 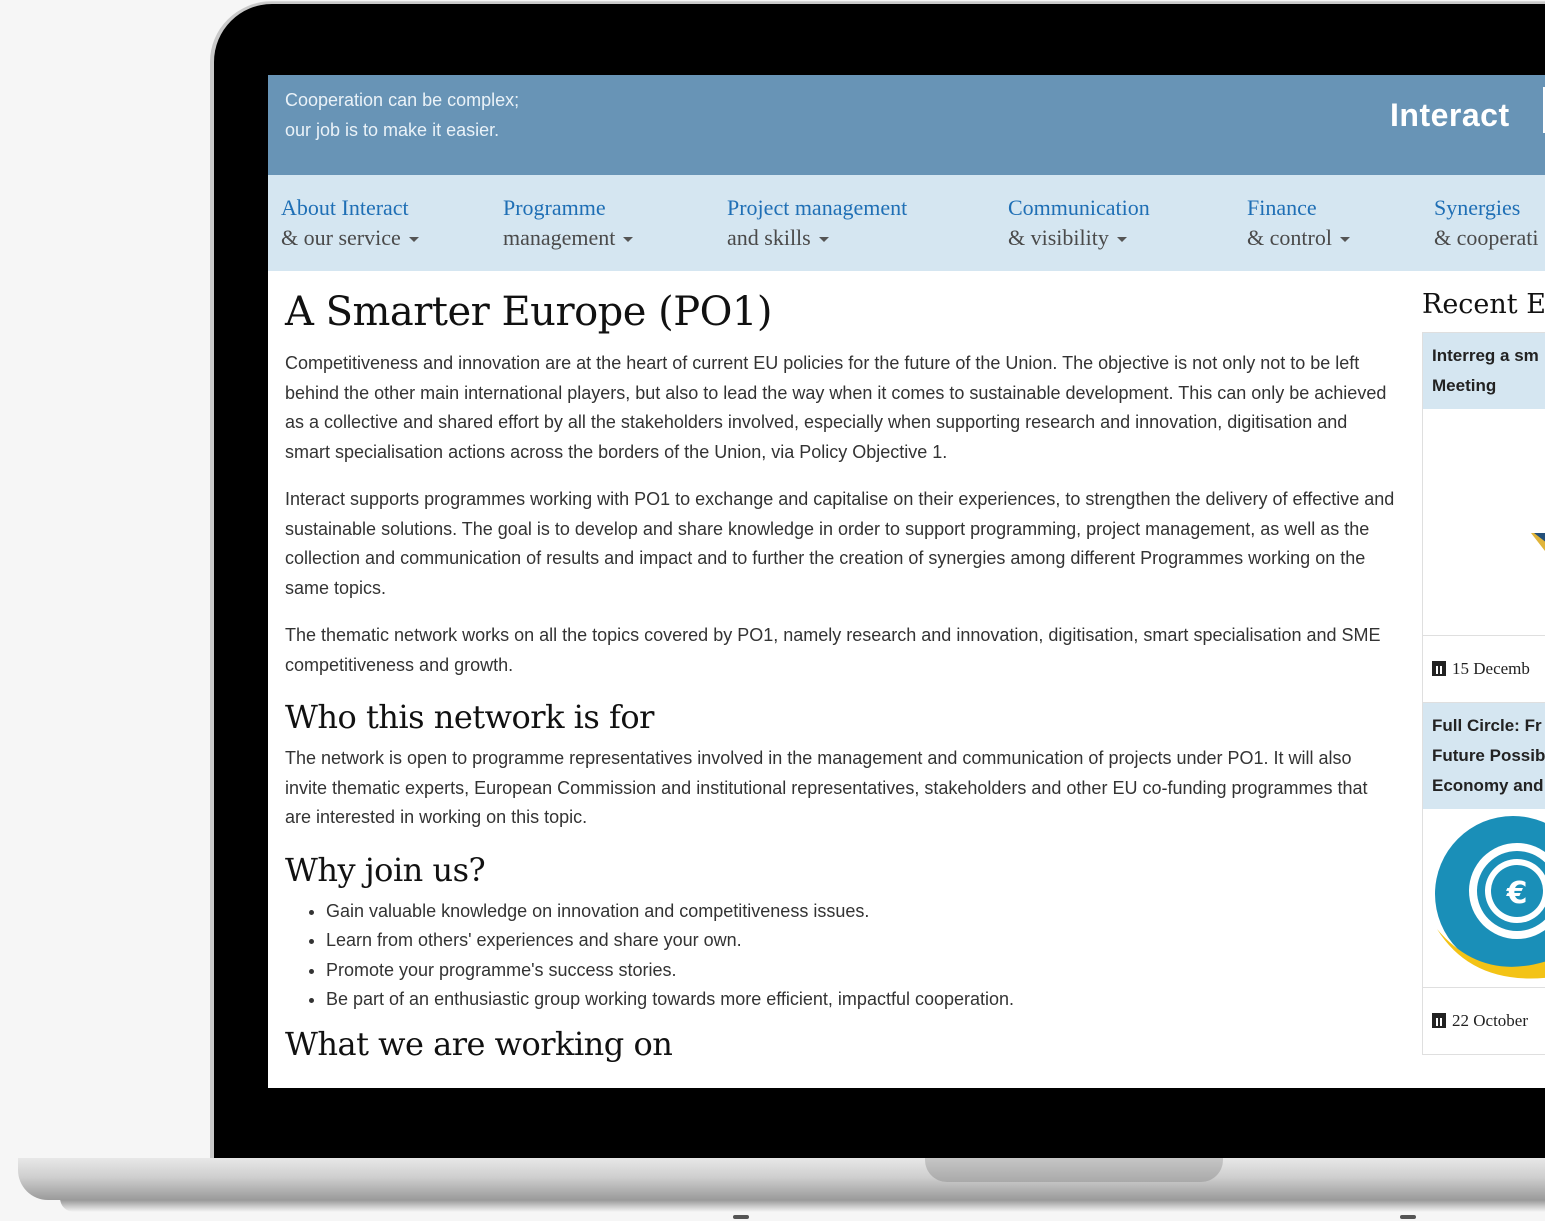 I want to click on euro-logo-icon: €, so click(x=1490, y=897).